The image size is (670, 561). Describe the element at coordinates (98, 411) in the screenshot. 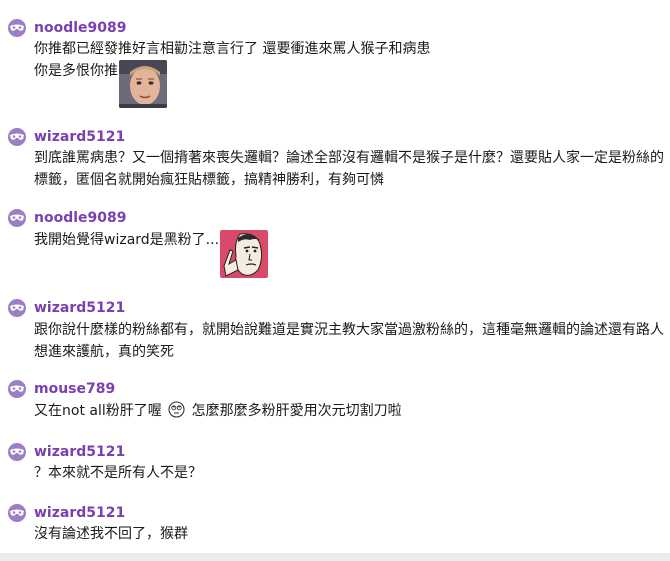

I see `comment-text-part: 又在not all粉肝了喔` at that location.